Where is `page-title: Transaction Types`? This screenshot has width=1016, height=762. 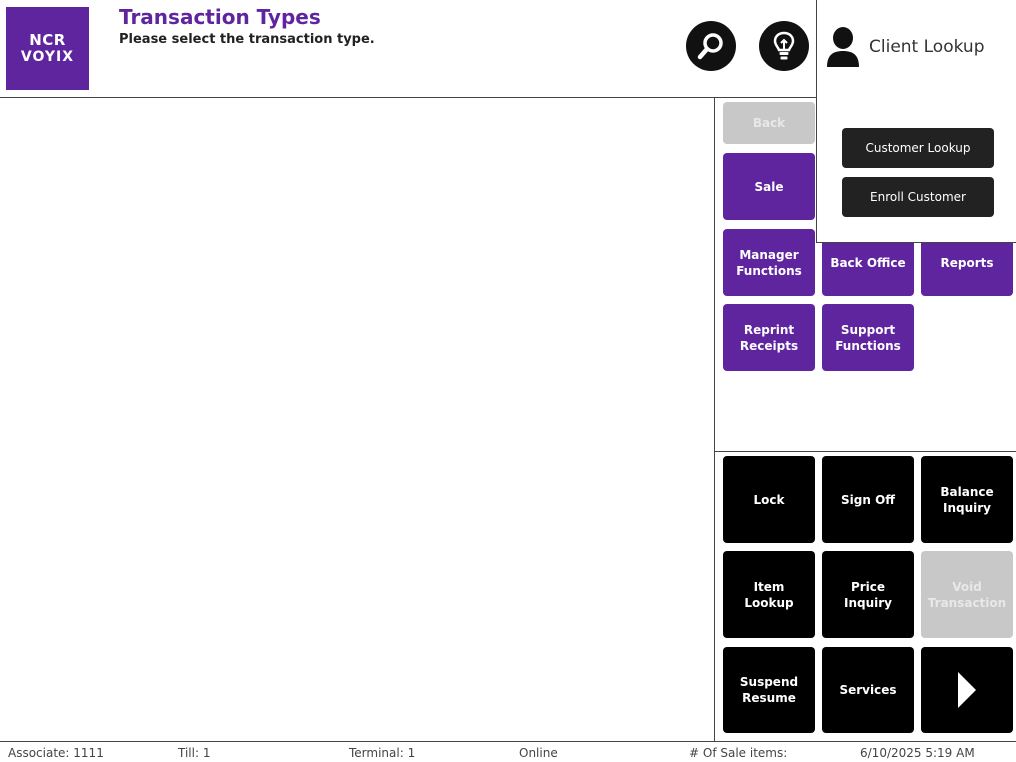 page-title: Transaction Types is located at coordinates (220, 17).